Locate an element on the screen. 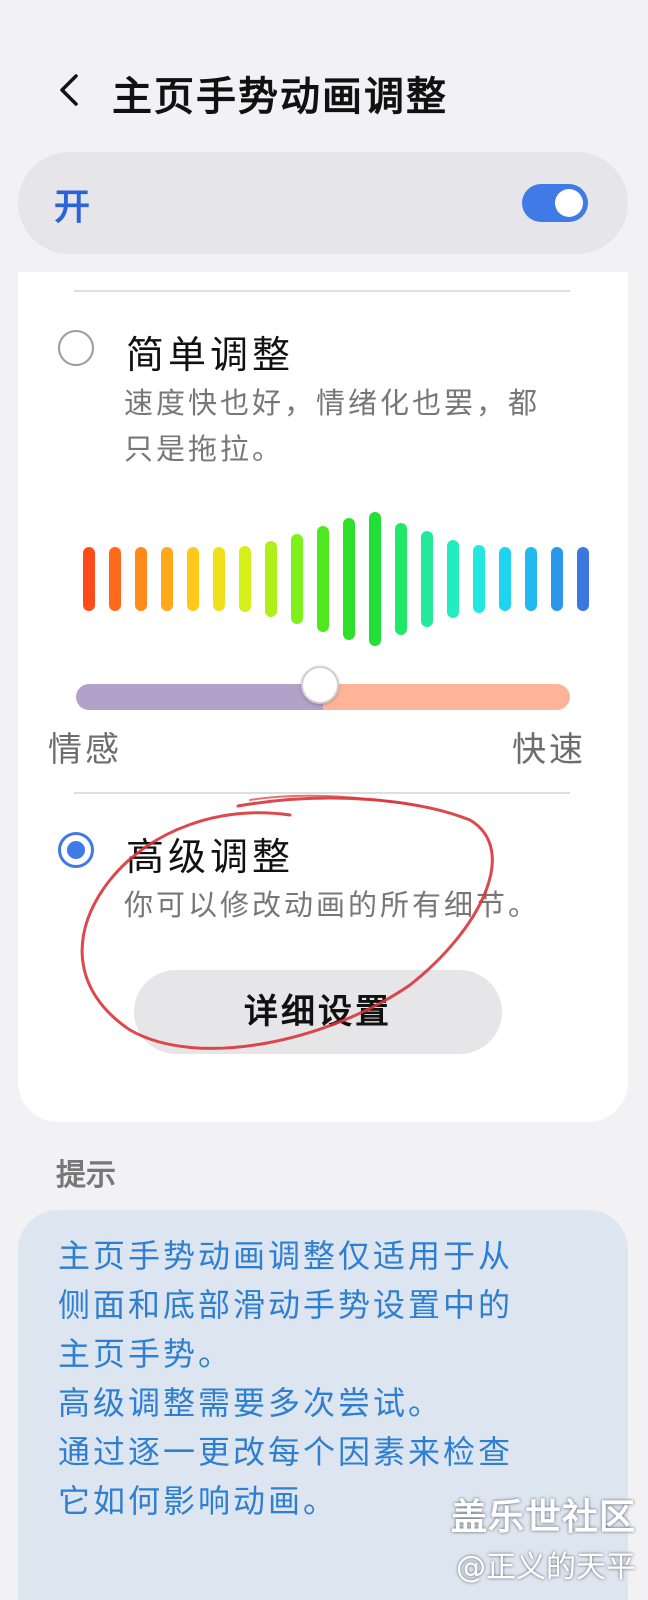 The image size is (648, 1600). advanced-adjust-title: 高级调整 is located at coordinates (210, 853).